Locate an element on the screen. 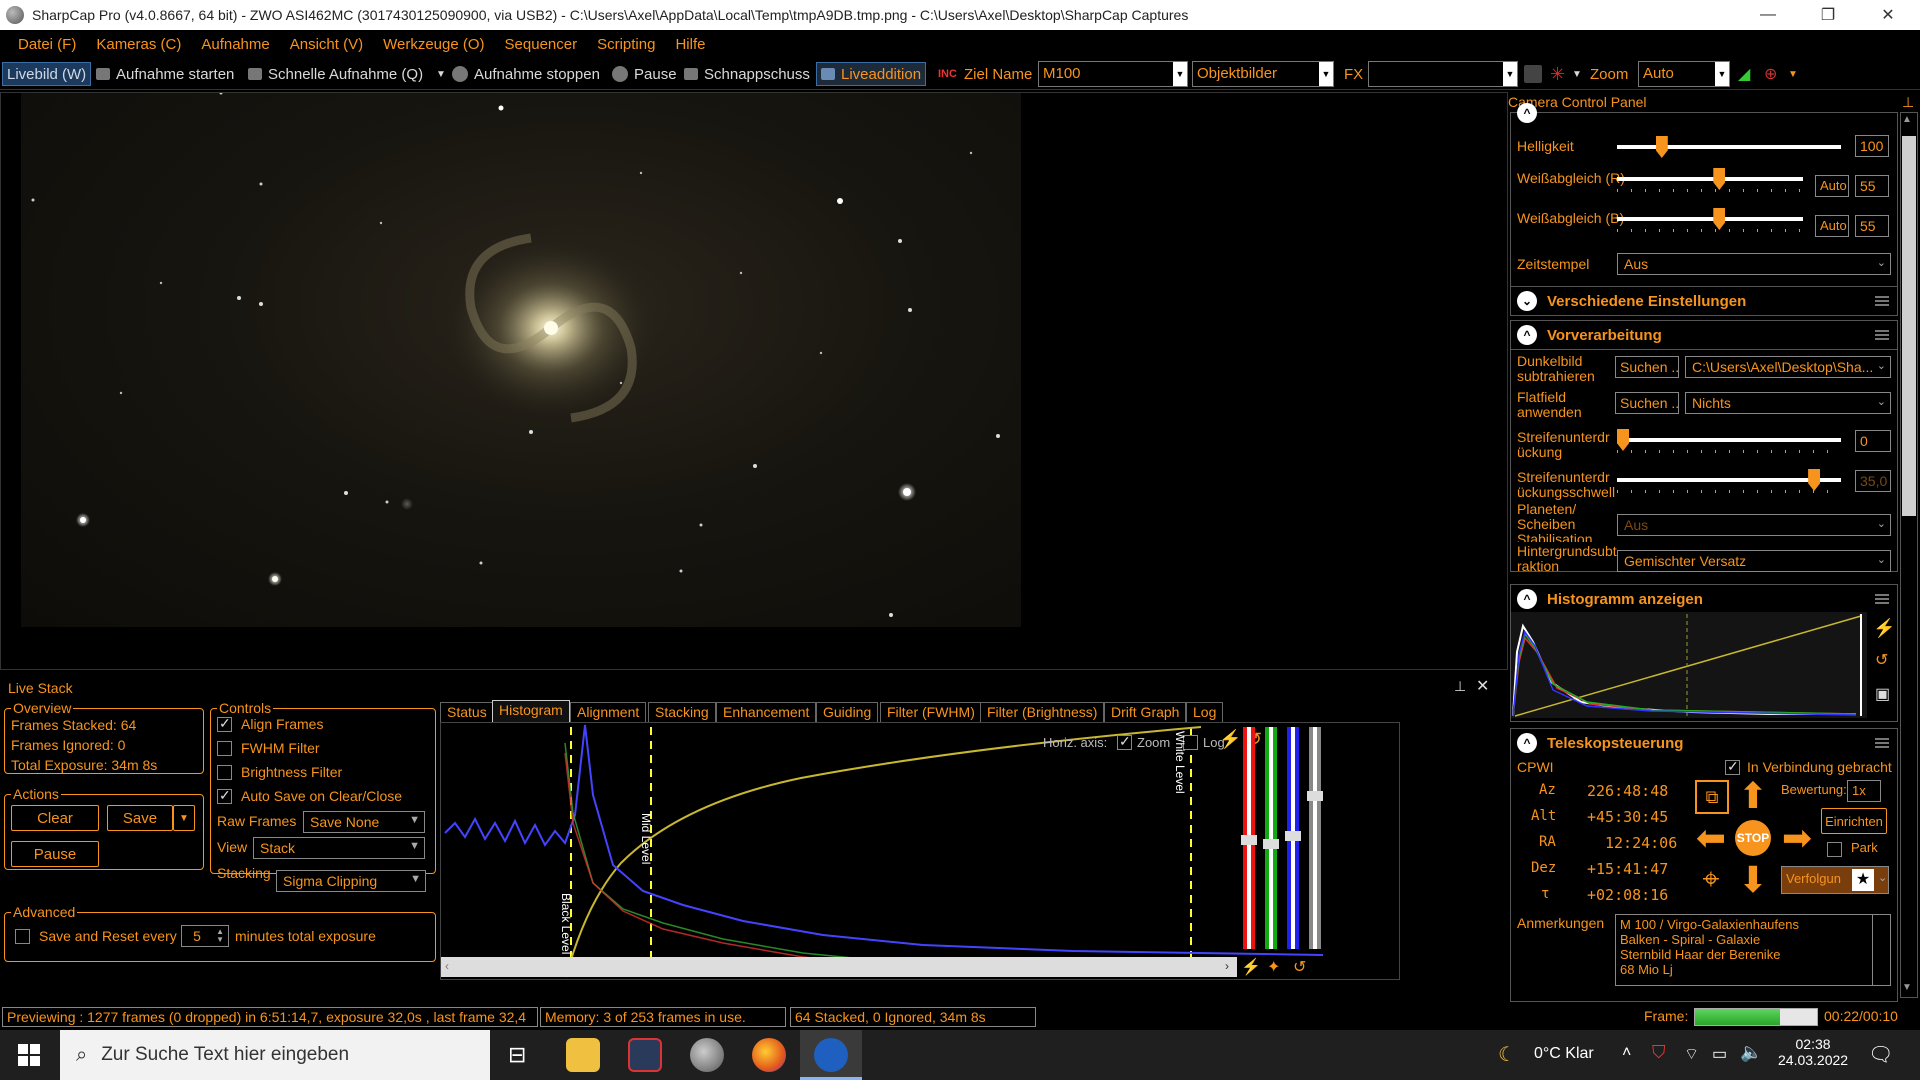 The image size is (1920, 1080). menu-sequencer: Sequencer is located at coordinates (541, 44).